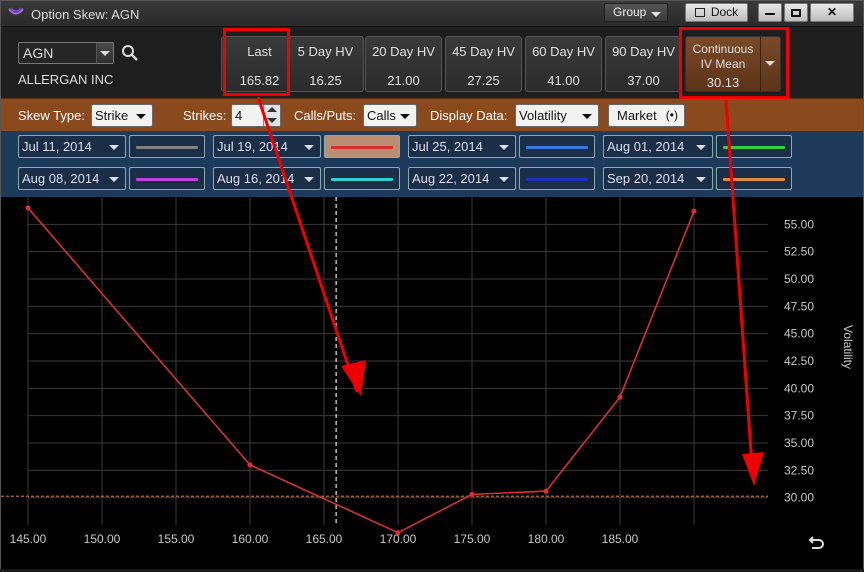 Image resolution: width=864 pixels, height=572 pixels. Describe the element at coordinates (66, 53) in the screenshot. I see `symbol-input: AGN` at that location.